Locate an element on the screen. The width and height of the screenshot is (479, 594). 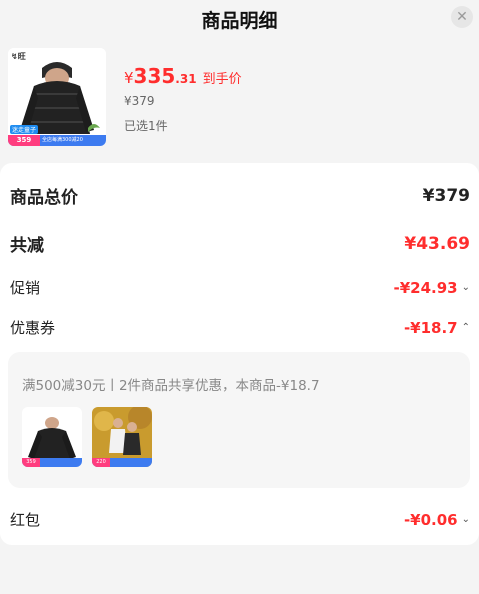
redpacket-row: 红包 -¥0.06 ⌄ is located at coordinates (240, 519).